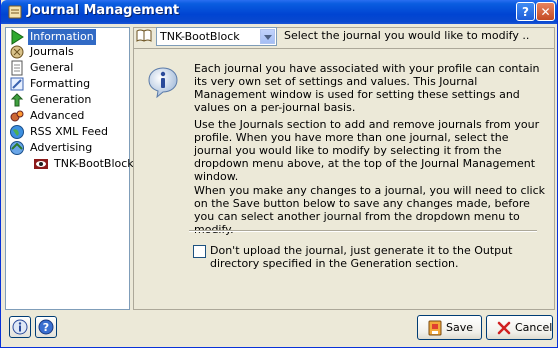 This screenshot has width=558, height=348. Describe the element at coordinates (200, 36) in the screenshot. I see `journal-dropdown-value: TNK-BootBlock` at that location.